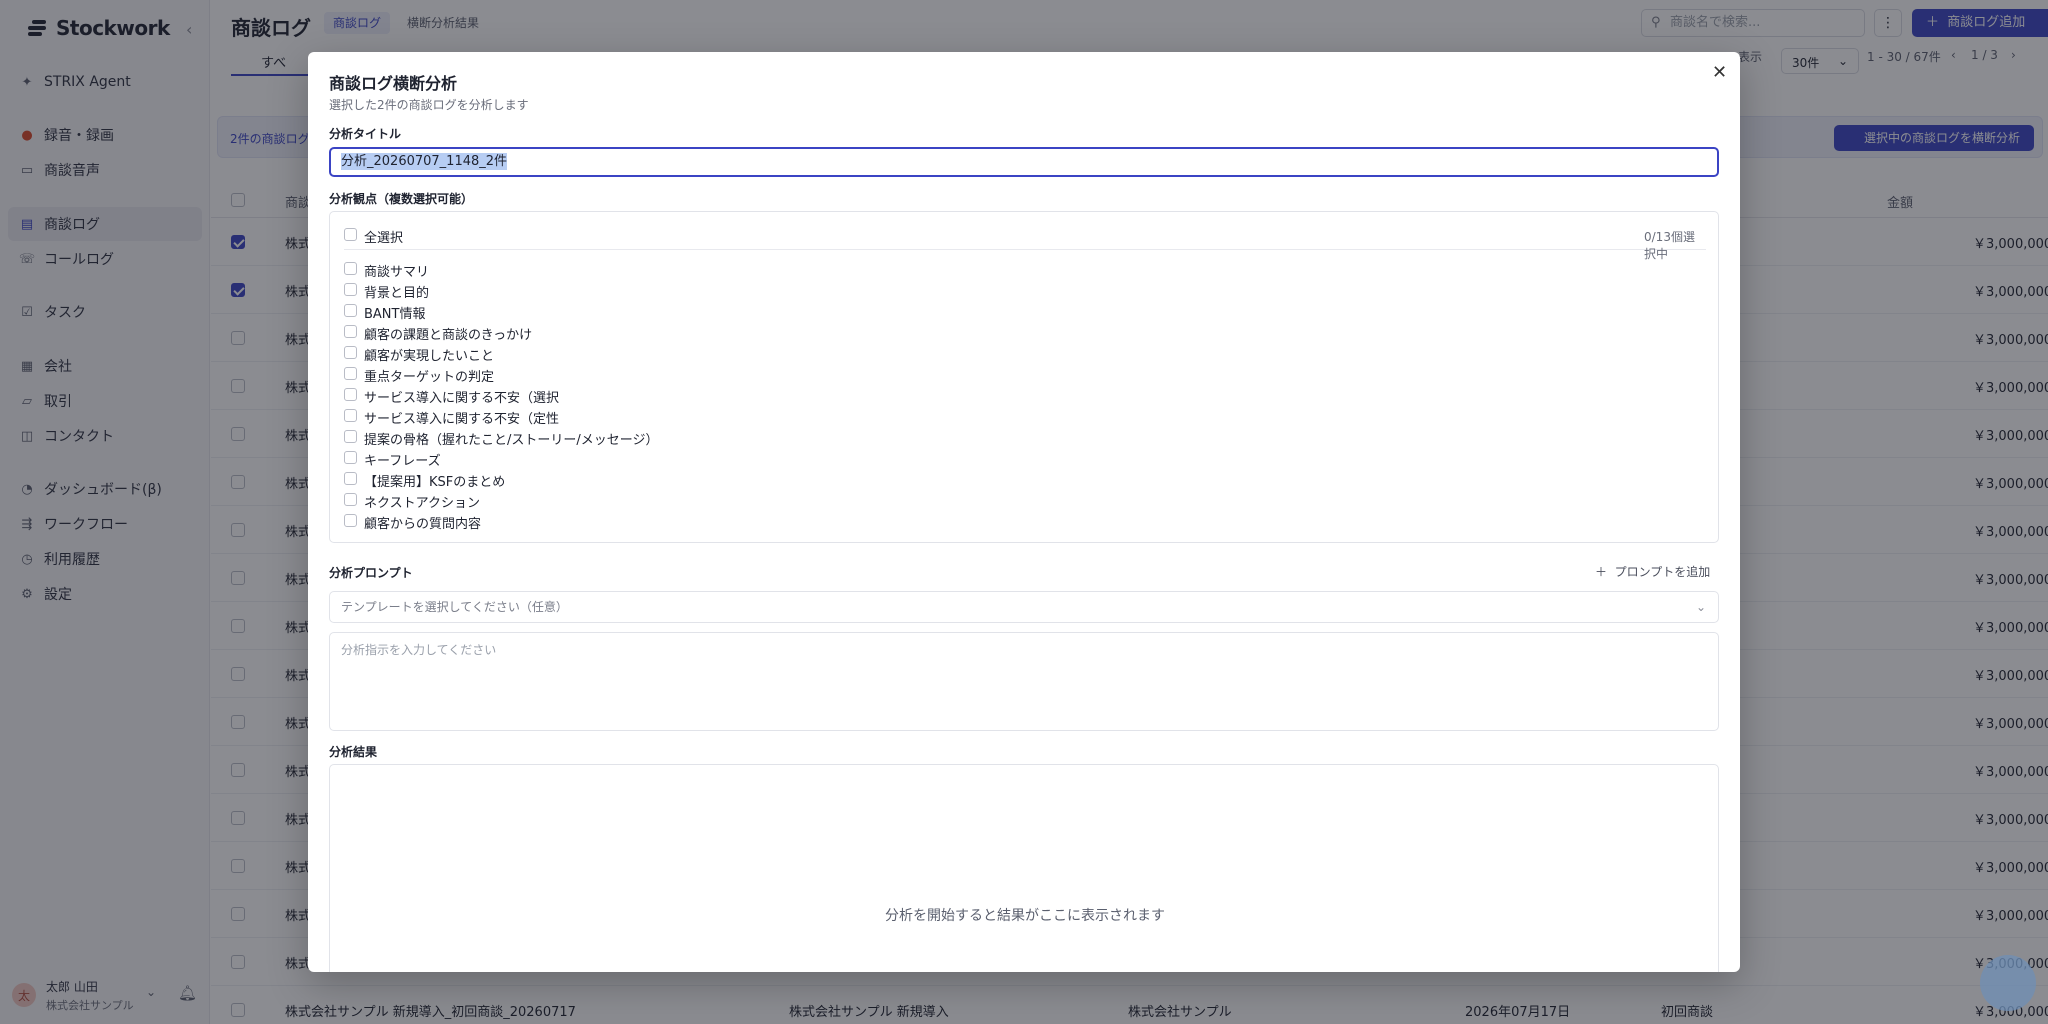 This screenshot has width=2048, height=1024. Describe the element at coordinates (371, 573) in the screenshot. I see `prompt-label: 分析プロンプト` at that location.